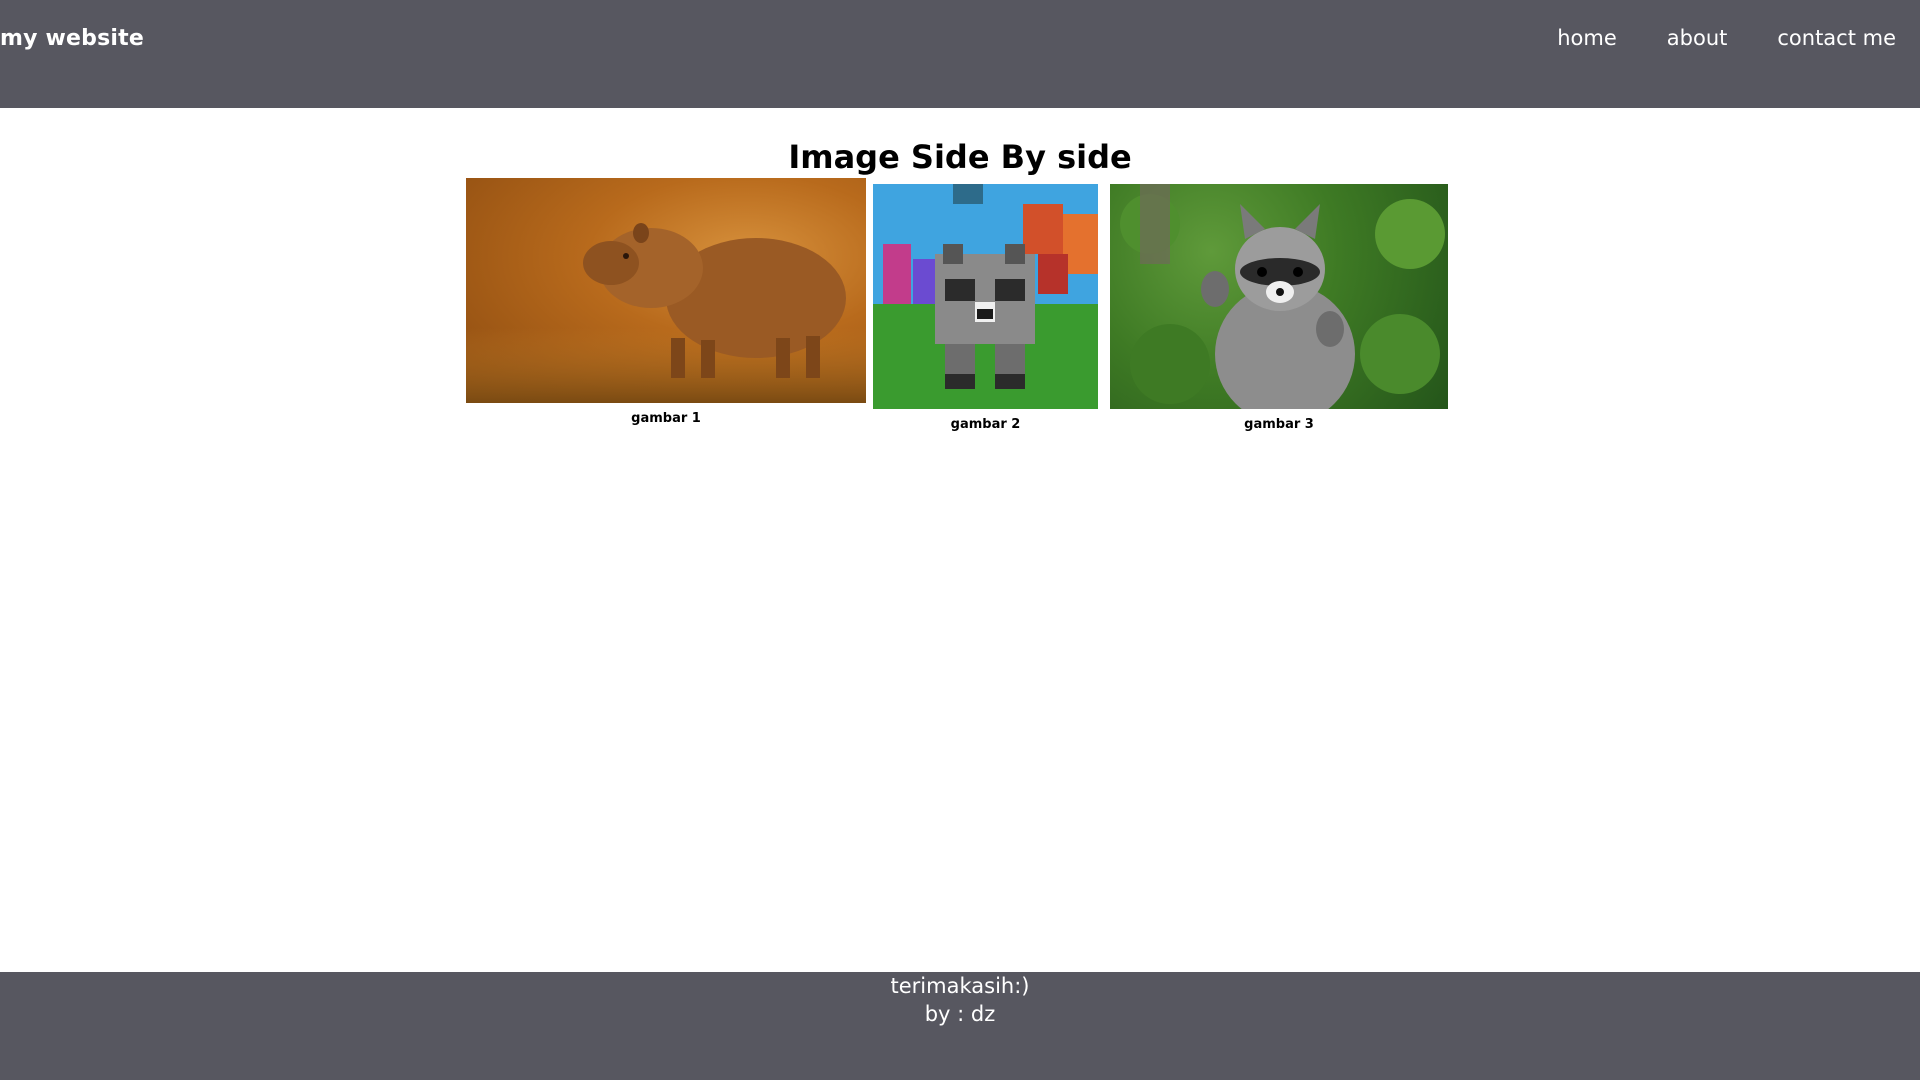 The width and height of the screenshot is (1920, 1080). I want to click on footer-thanks: terimakasih:), so click(960, 986).